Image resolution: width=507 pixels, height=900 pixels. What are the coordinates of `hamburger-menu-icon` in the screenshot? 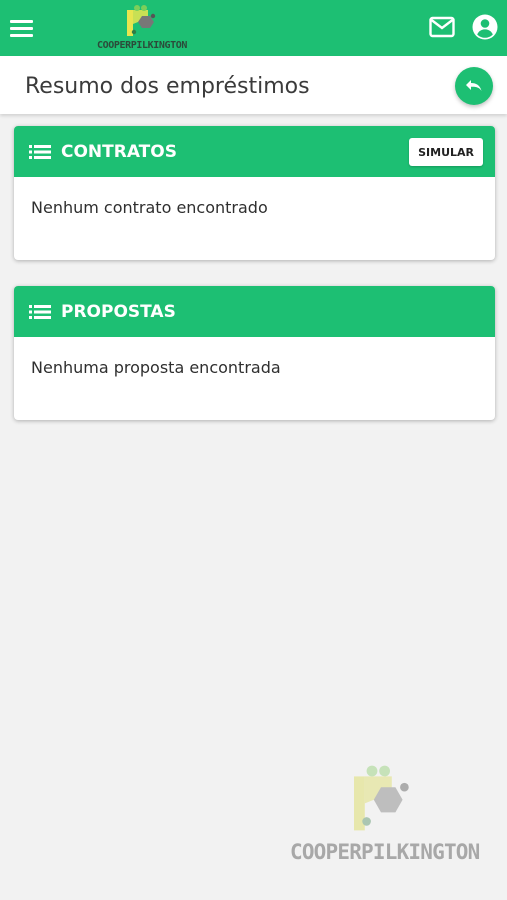 It's located at (21, 21).